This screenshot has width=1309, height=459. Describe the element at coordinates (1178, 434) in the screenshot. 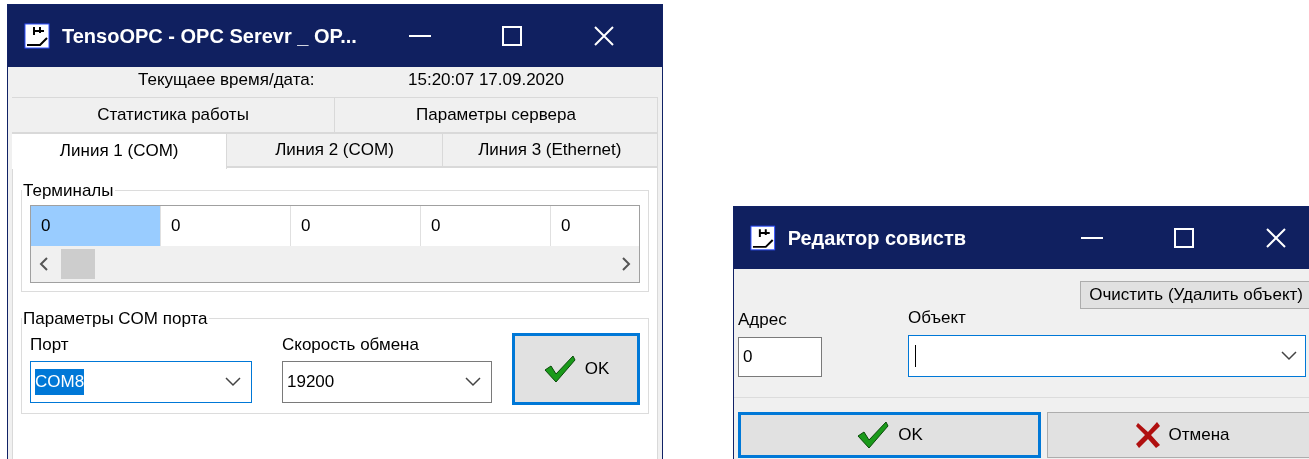

I see `cancel-button: Отмена` at that location.